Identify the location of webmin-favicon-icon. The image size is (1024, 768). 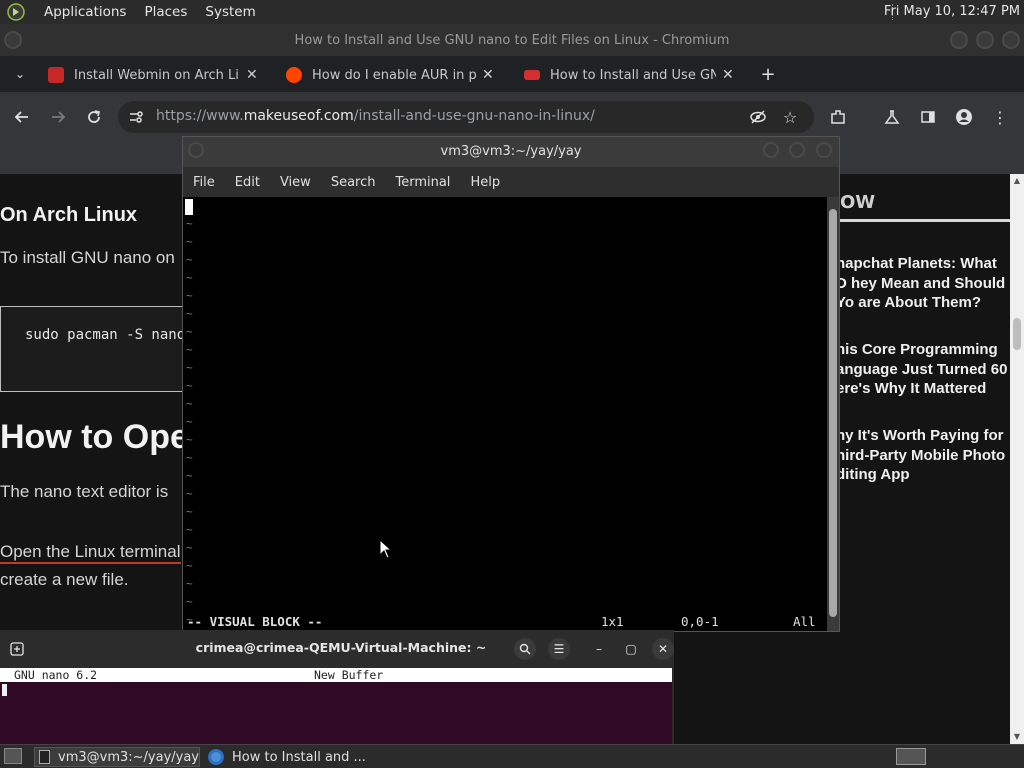
(56, 75).